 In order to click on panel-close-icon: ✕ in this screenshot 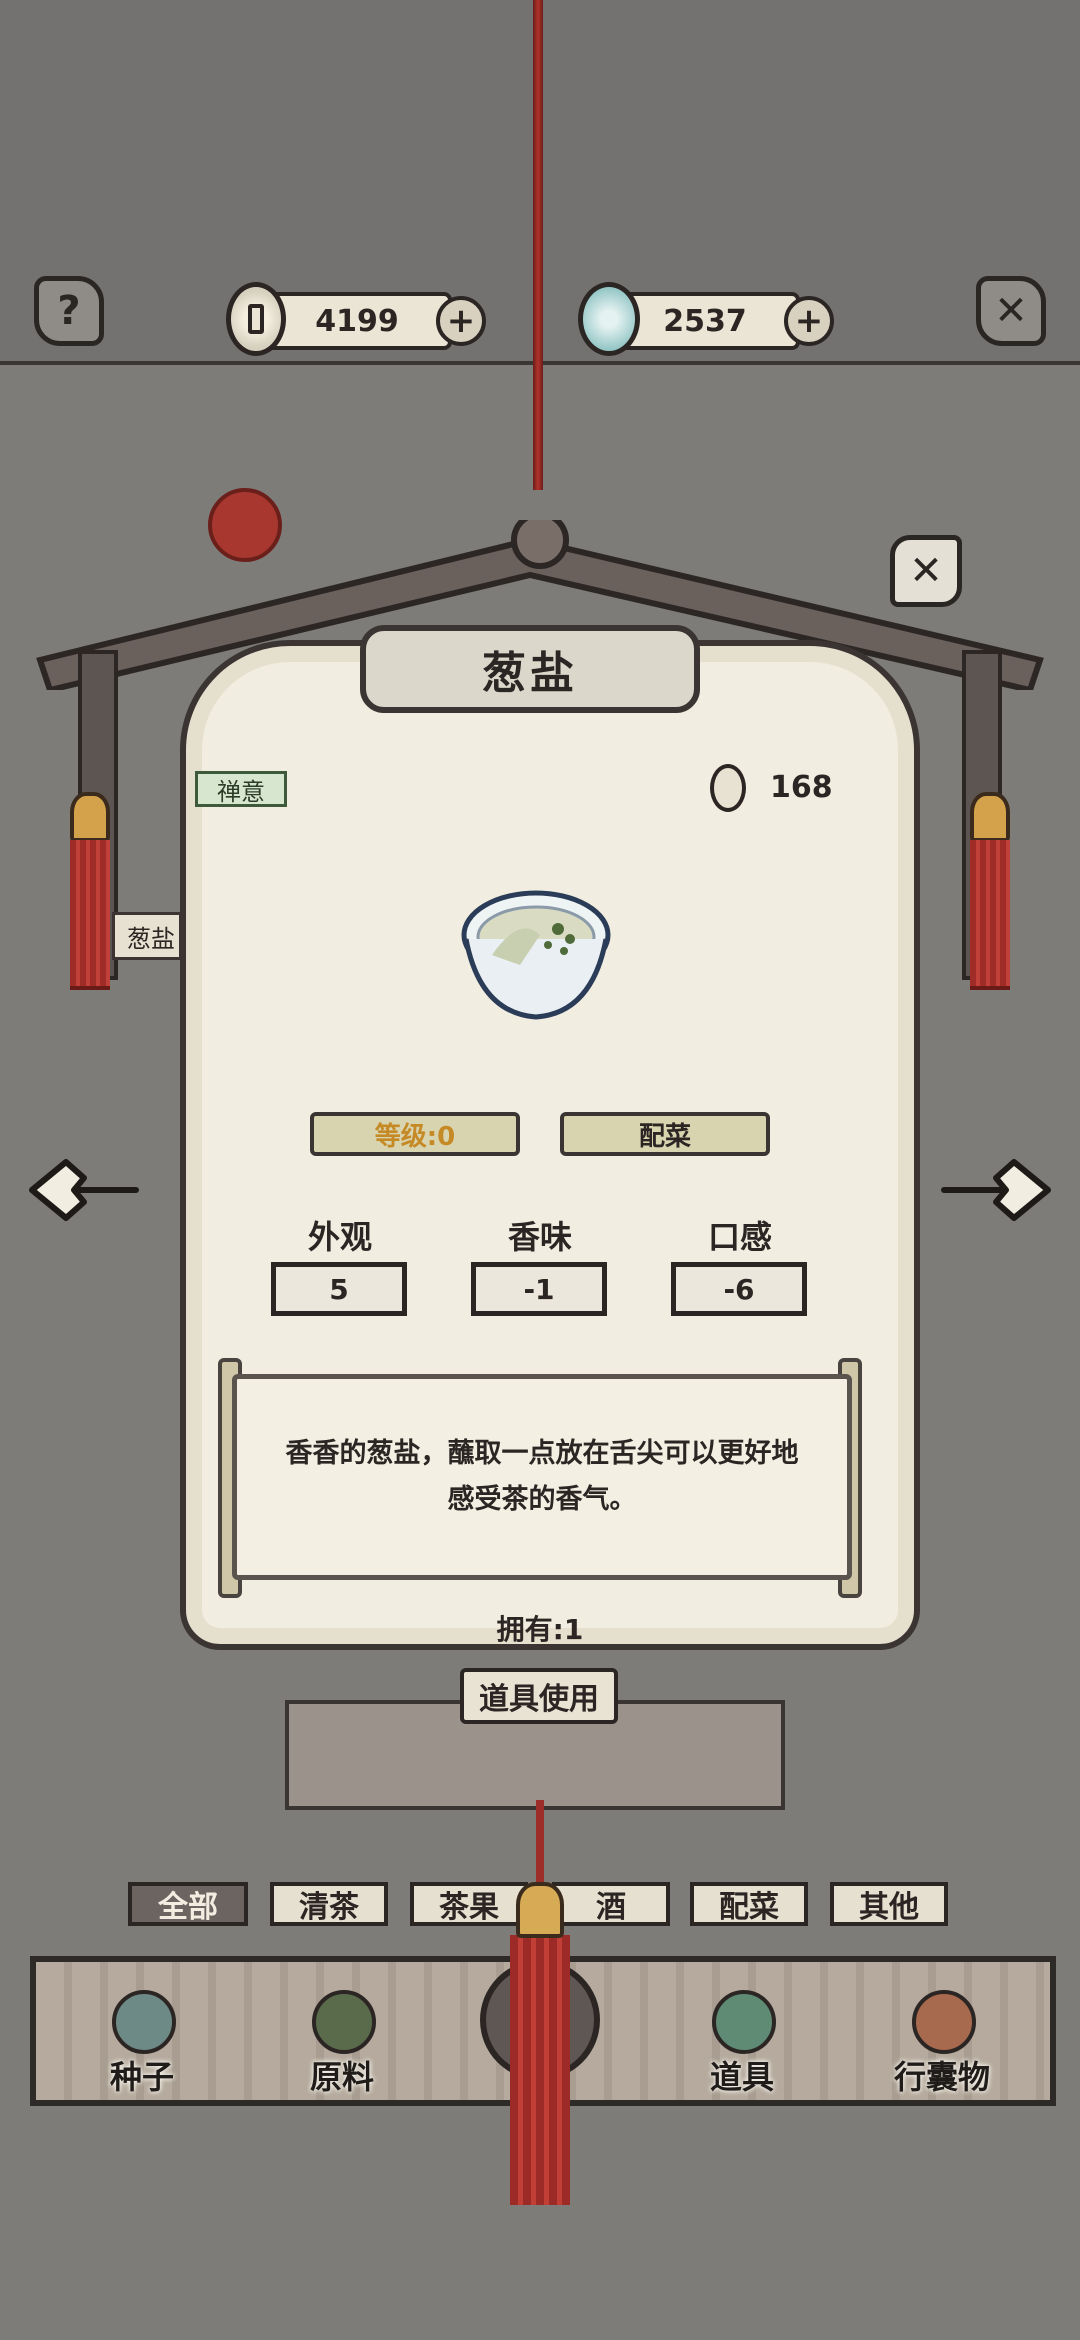, I will do `click(926, 571)`.